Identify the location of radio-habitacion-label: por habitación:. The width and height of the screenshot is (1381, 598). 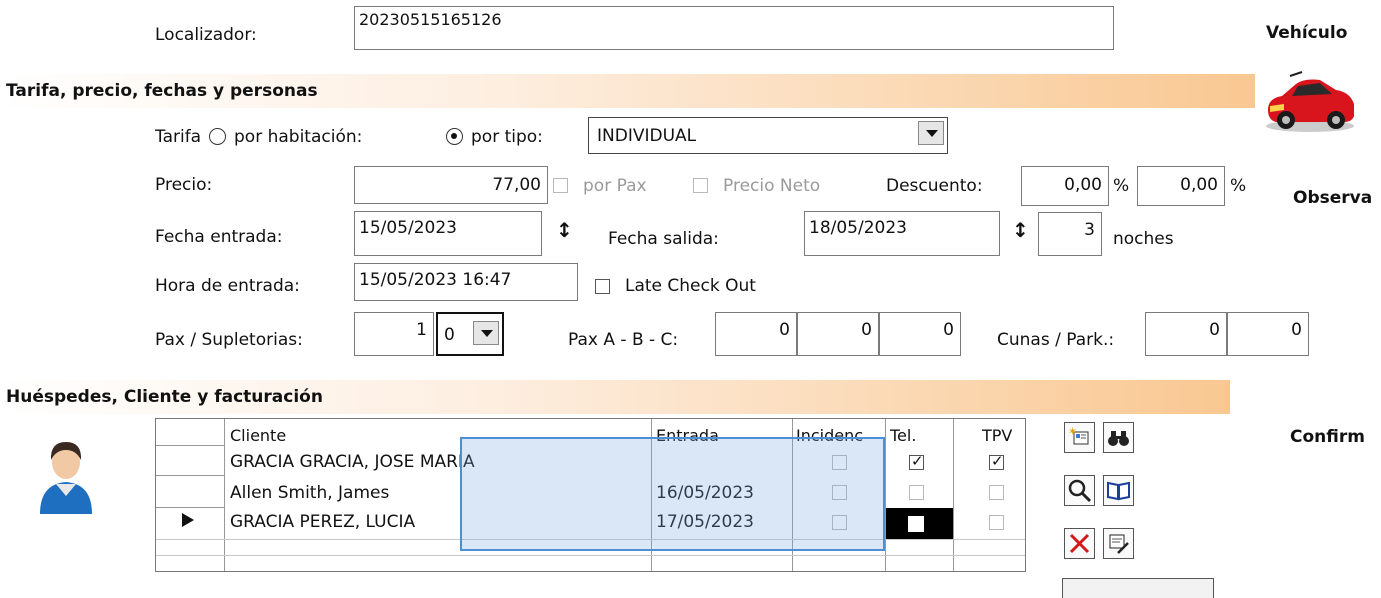
(298, 137).